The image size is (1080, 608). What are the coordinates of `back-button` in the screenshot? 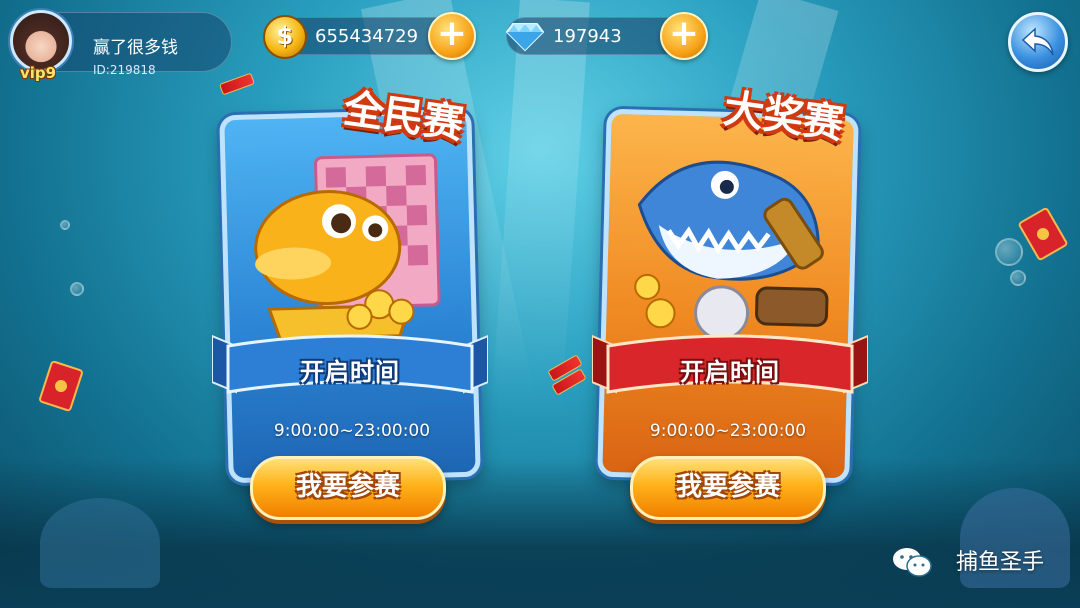 It's located at (1038, 42).